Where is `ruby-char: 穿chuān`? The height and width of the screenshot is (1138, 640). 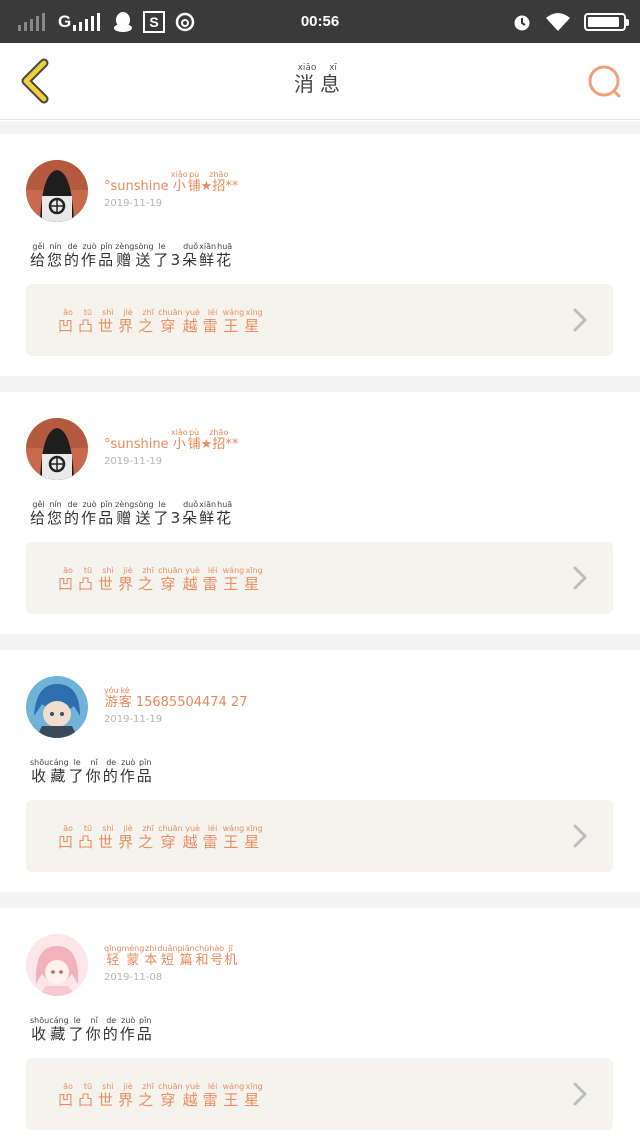 ruby-char: 穿chuān is located at coordinates (170, 321).